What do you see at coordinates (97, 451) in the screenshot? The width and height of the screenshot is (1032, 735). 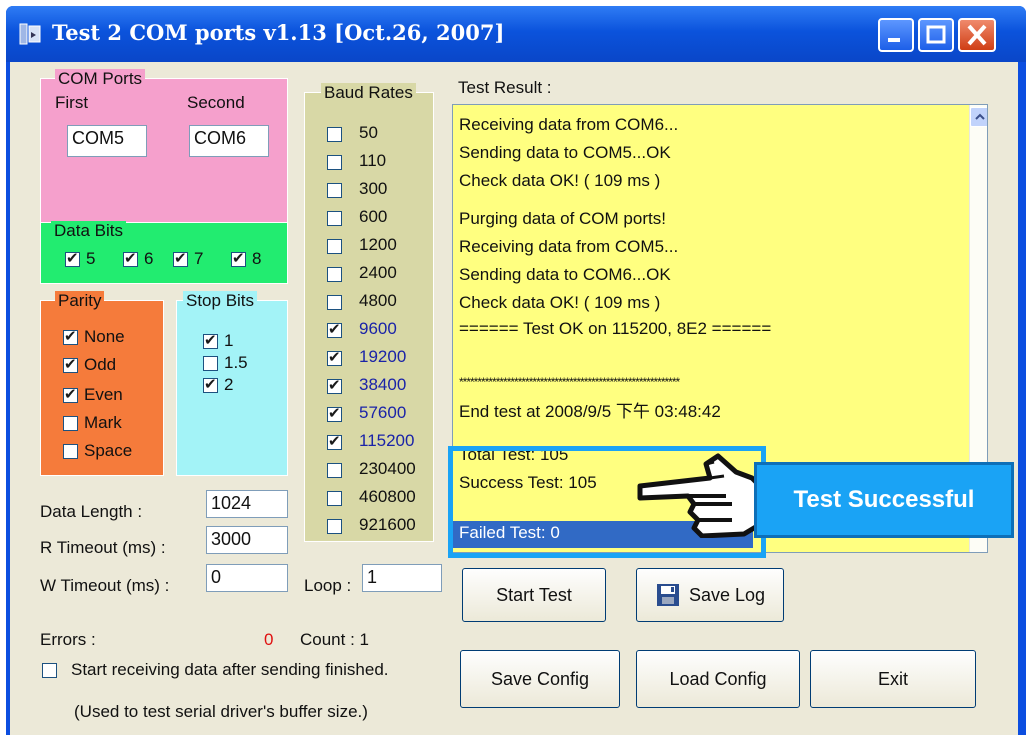 I see `parity-space-checkbox: Space` at bounding box center [97, 451].